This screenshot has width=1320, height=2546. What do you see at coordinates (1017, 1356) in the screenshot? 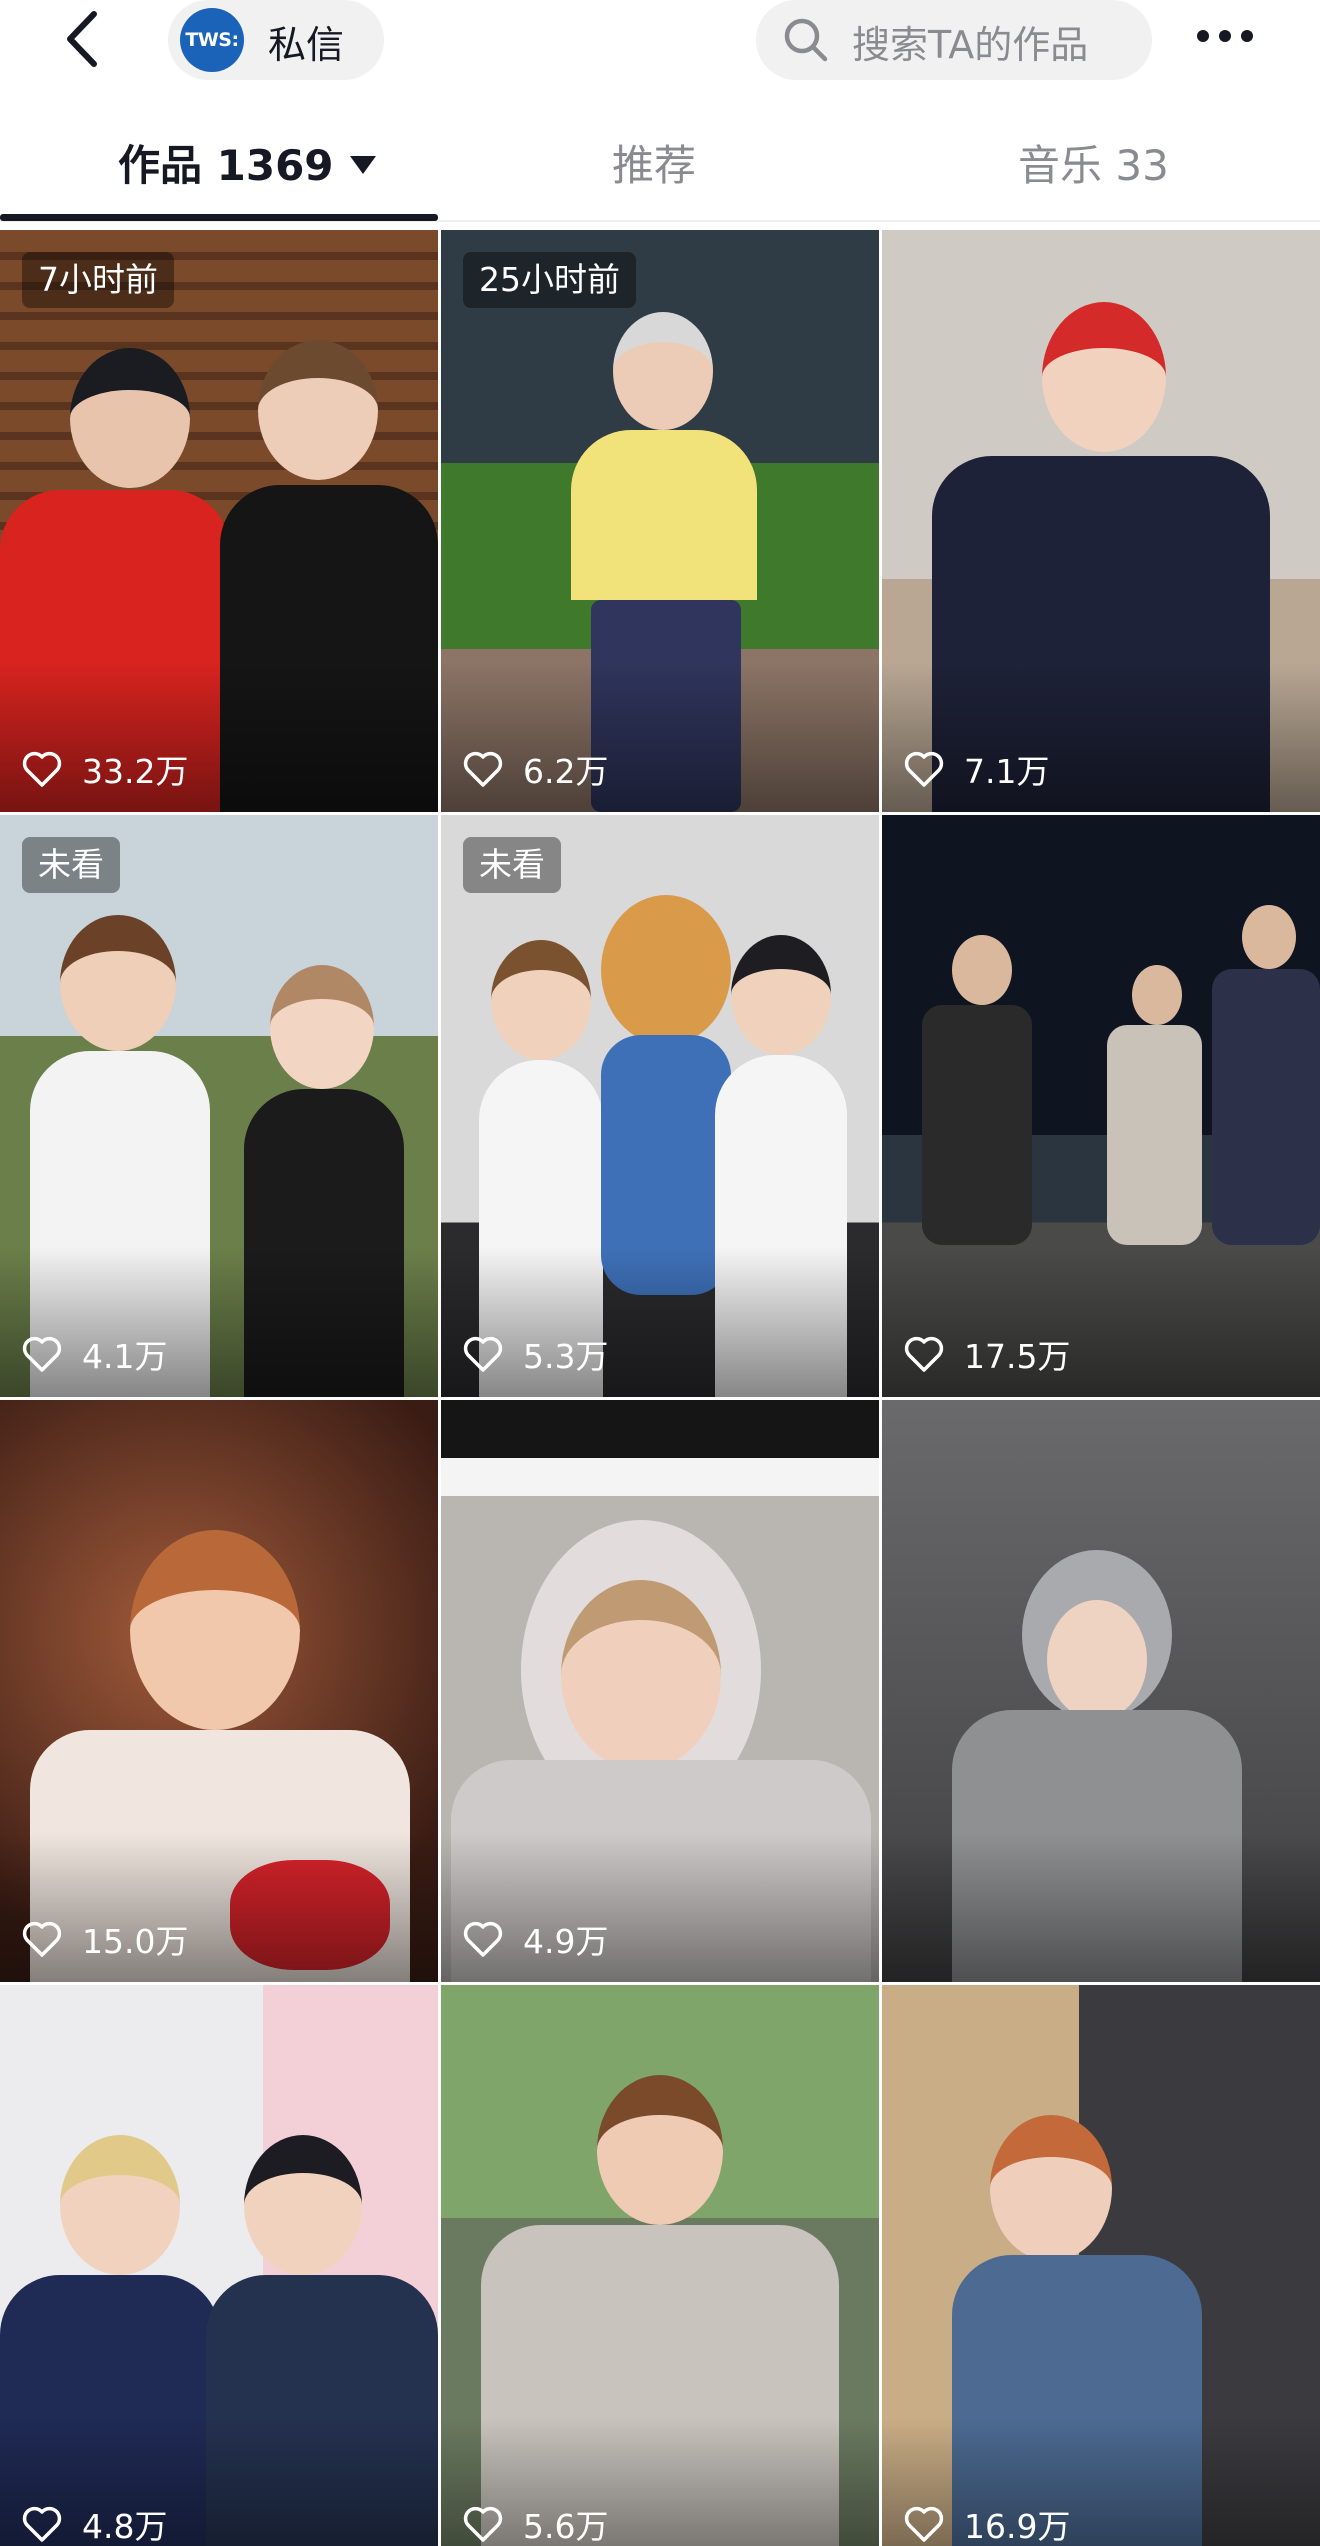
I see `like-count-value: 17.5万` at bounding box center [1017, 1356].